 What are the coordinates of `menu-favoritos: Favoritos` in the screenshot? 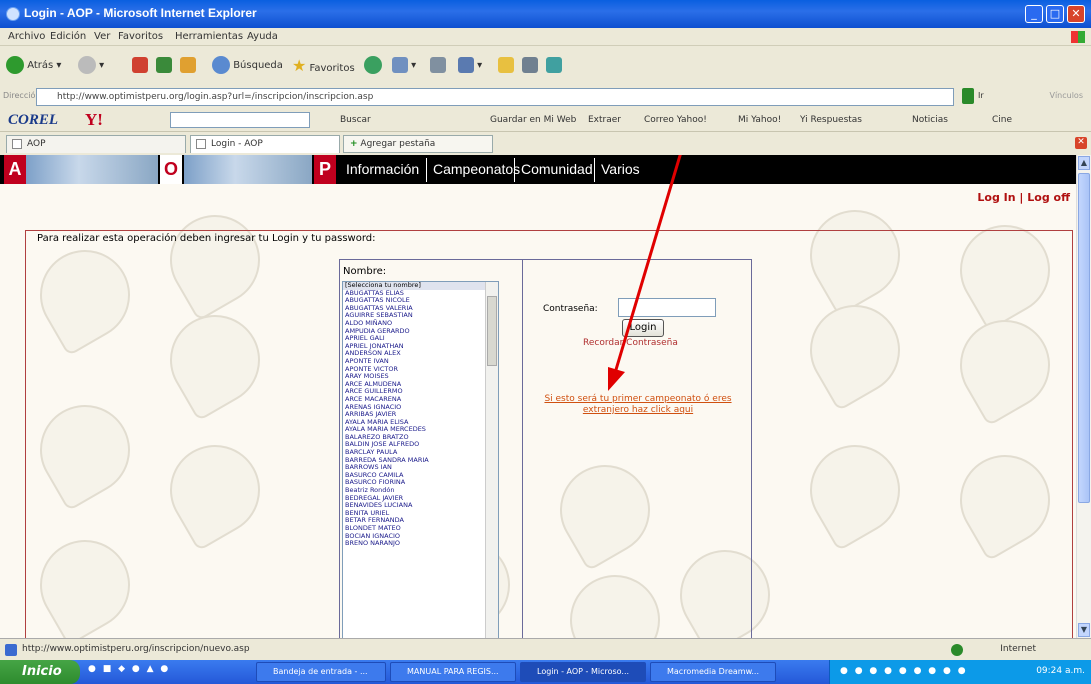 It's located at (140, 36).